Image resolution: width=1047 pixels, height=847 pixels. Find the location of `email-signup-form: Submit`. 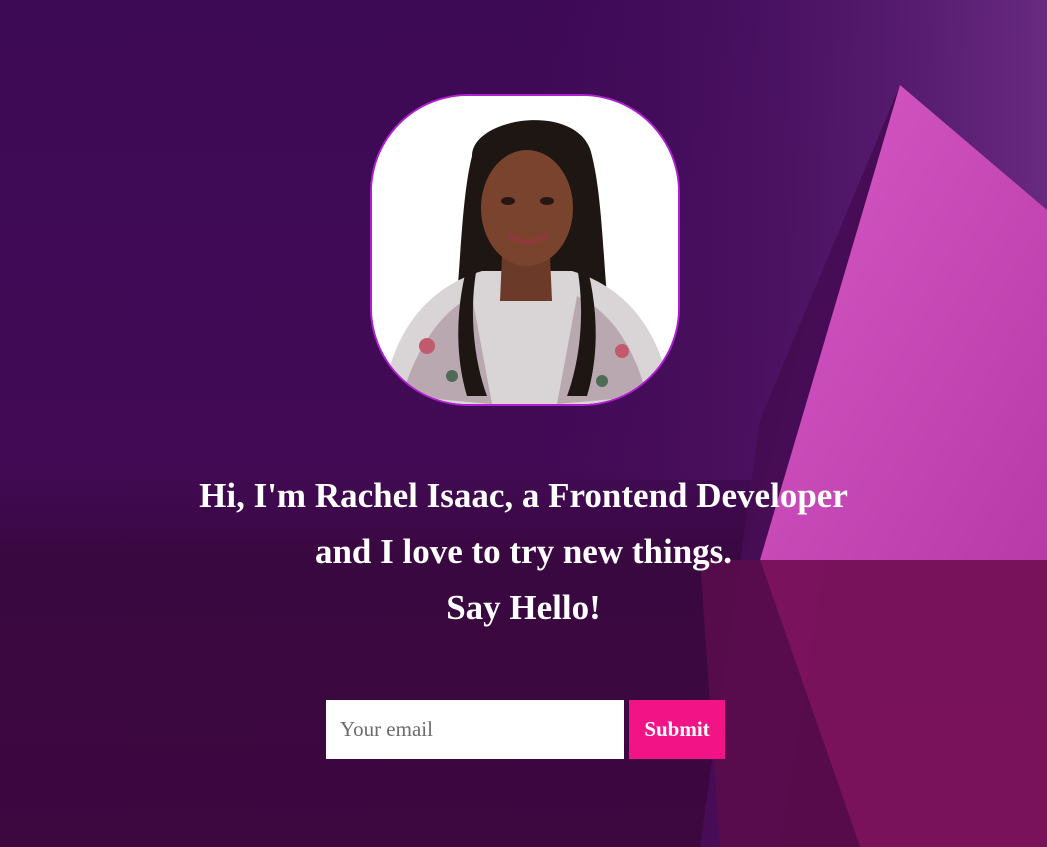

email-signup-form: Submit is located at coordinates (525, 729).